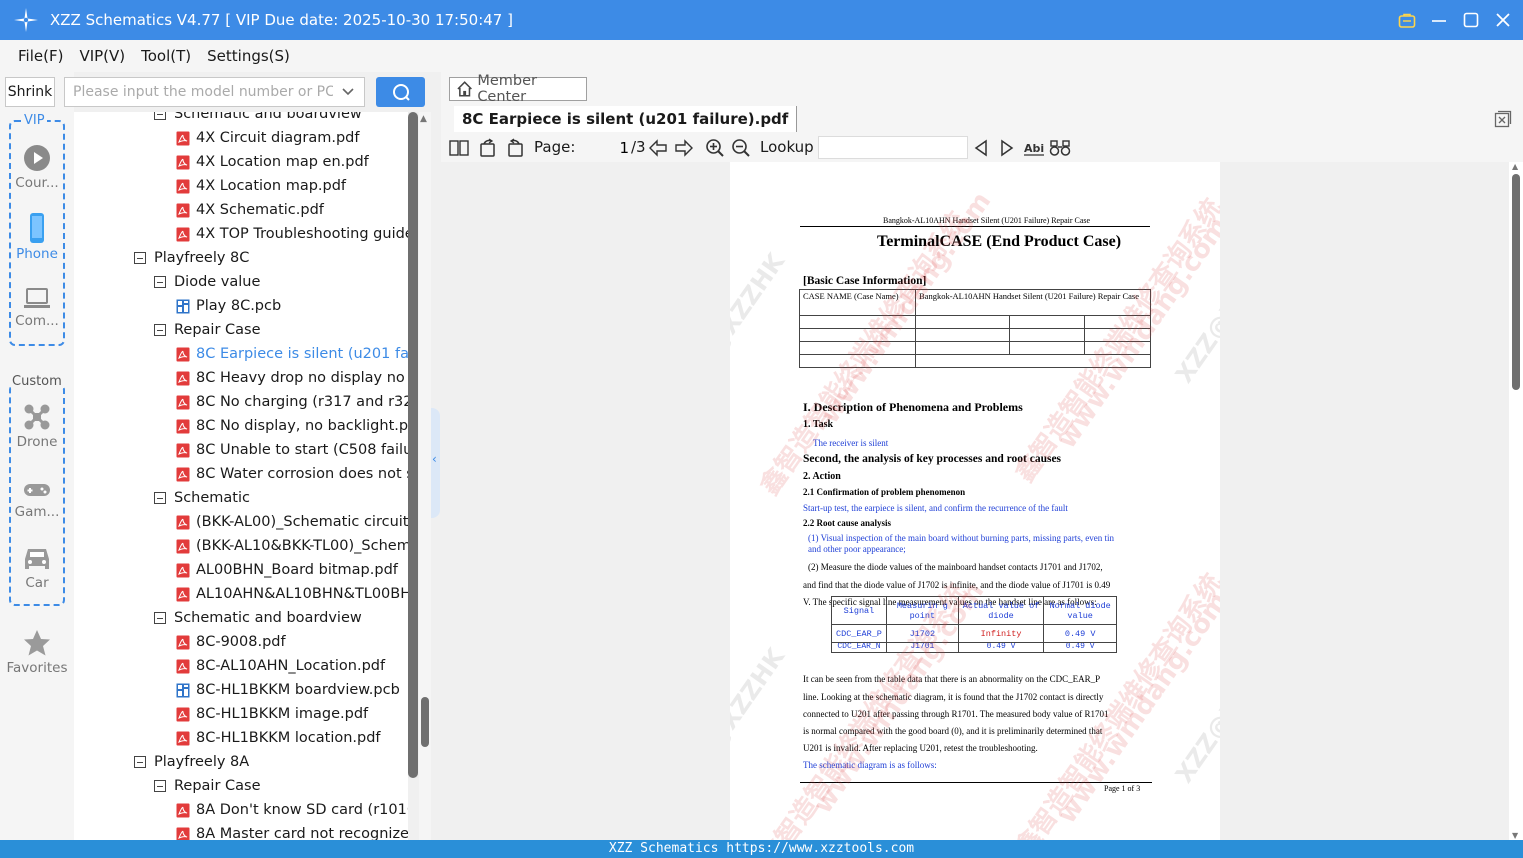 Image resolution: width=1523 pixels, height=858 pixels. I want to click on tree-file: 8C-9008.pdf, so click(231, 642).